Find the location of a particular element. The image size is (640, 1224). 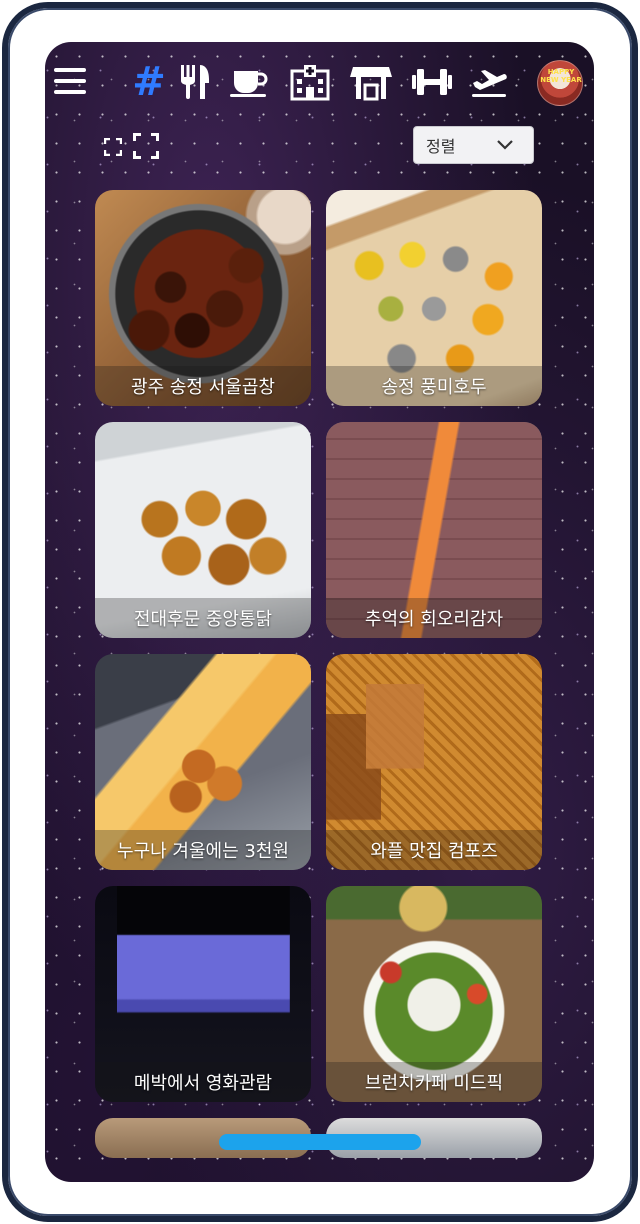

place-card: 송정 풍미호두 is located at coordinates (434, 298).